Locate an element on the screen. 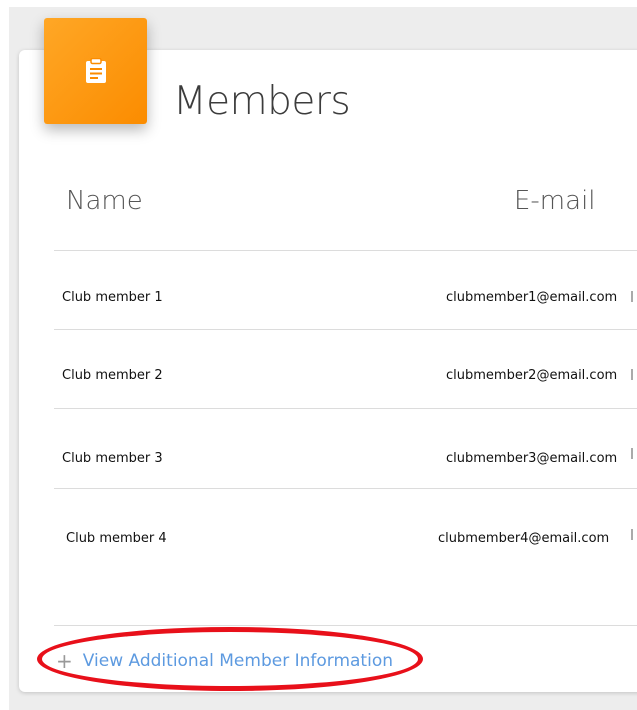 This screenshot has width=637, height=710. clipboard-icon is located at coordinates (95, 70).